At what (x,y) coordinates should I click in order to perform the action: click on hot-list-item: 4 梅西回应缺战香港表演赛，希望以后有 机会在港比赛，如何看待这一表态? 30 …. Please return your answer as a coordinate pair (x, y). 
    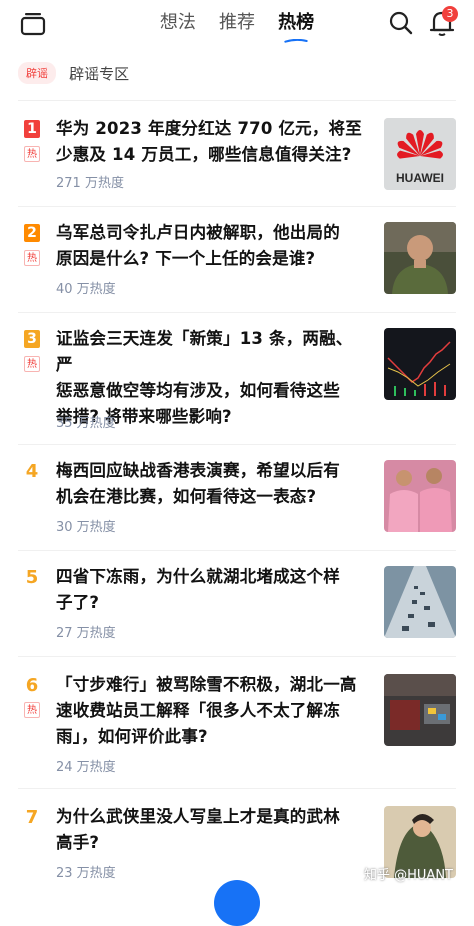
    Looking at the image, I should click on (237, 498).